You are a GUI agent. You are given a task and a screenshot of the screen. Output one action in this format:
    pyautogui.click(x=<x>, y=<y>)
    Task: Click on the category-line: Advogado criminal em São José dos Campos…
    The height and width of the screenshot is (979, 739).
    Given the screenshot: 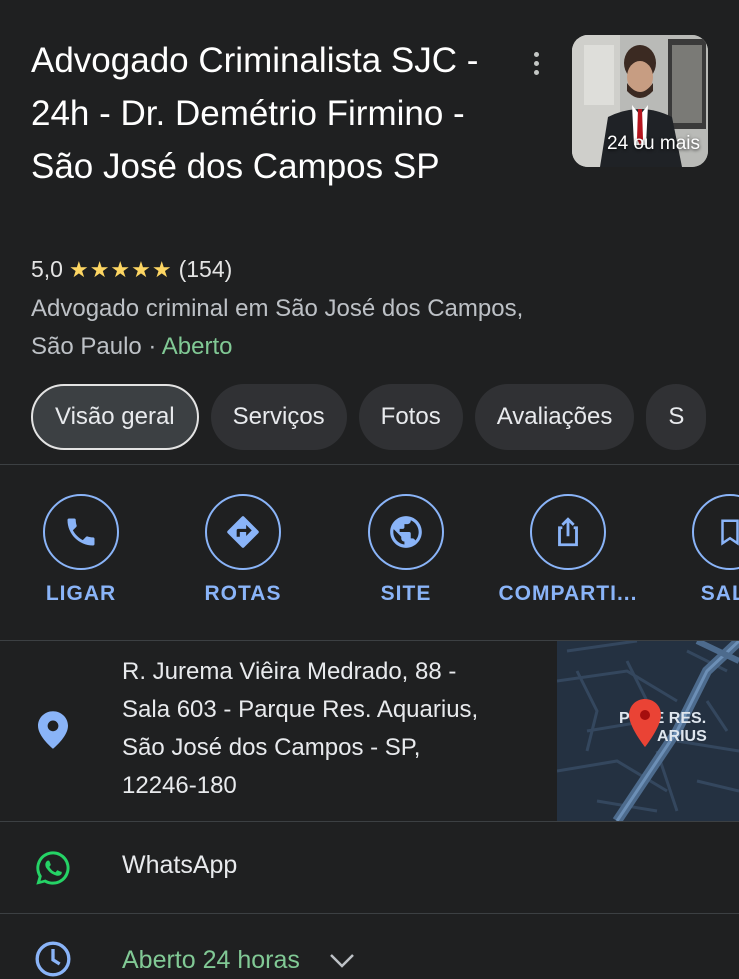 What is the action you would take?
    pyautogui.click(x=281, y=328)
    